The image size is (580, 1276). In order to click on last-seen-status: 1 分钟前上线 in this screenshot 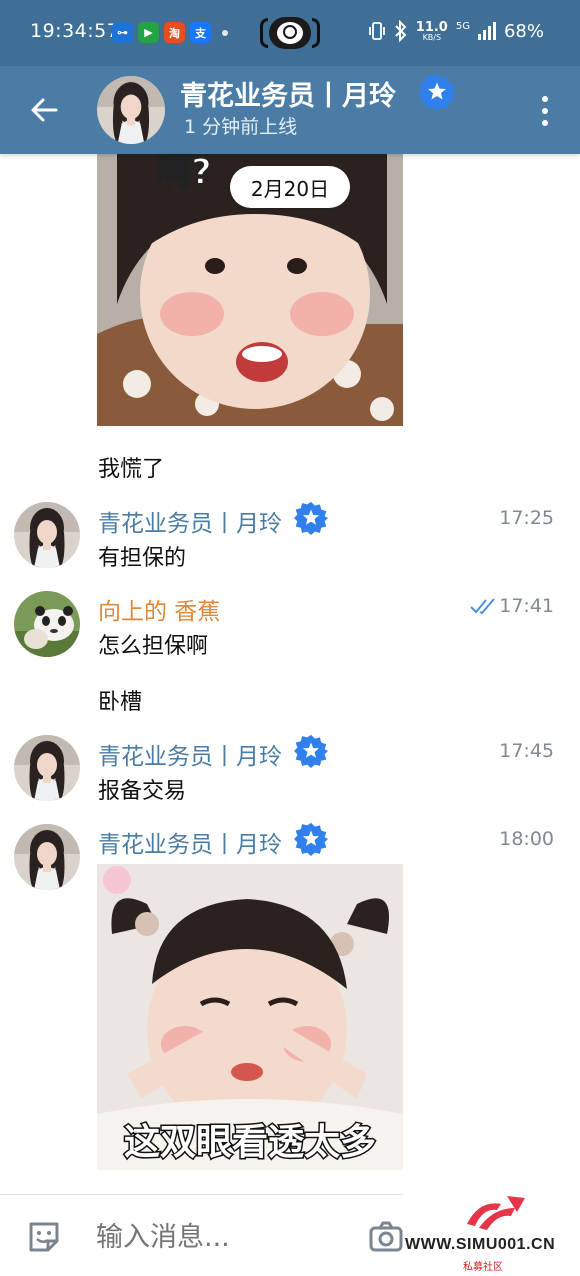, I will do `click(241, 127)`.